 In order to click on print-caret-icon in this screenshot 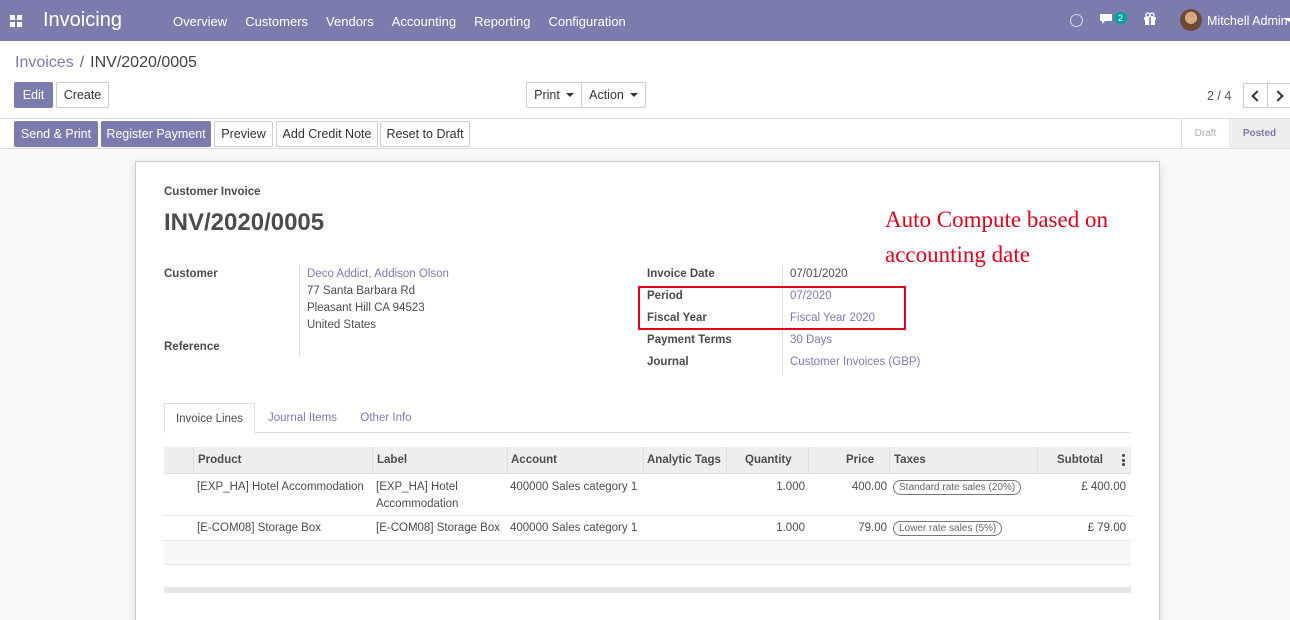, I will do `click(569, 95)`.